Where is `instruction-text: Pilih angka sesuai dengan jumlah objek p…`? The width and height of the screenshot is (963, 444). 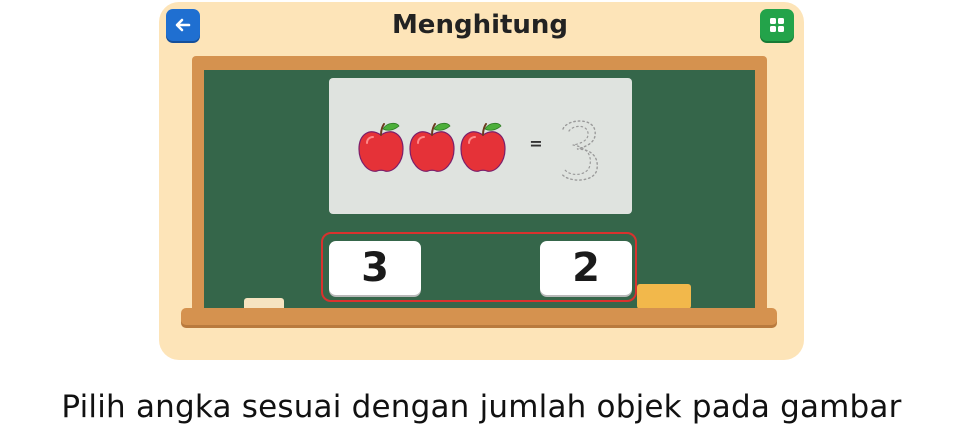
instruction-text: Pilih angka sesuai dengan jumlah objek p… is located at coordinates (481, 407).